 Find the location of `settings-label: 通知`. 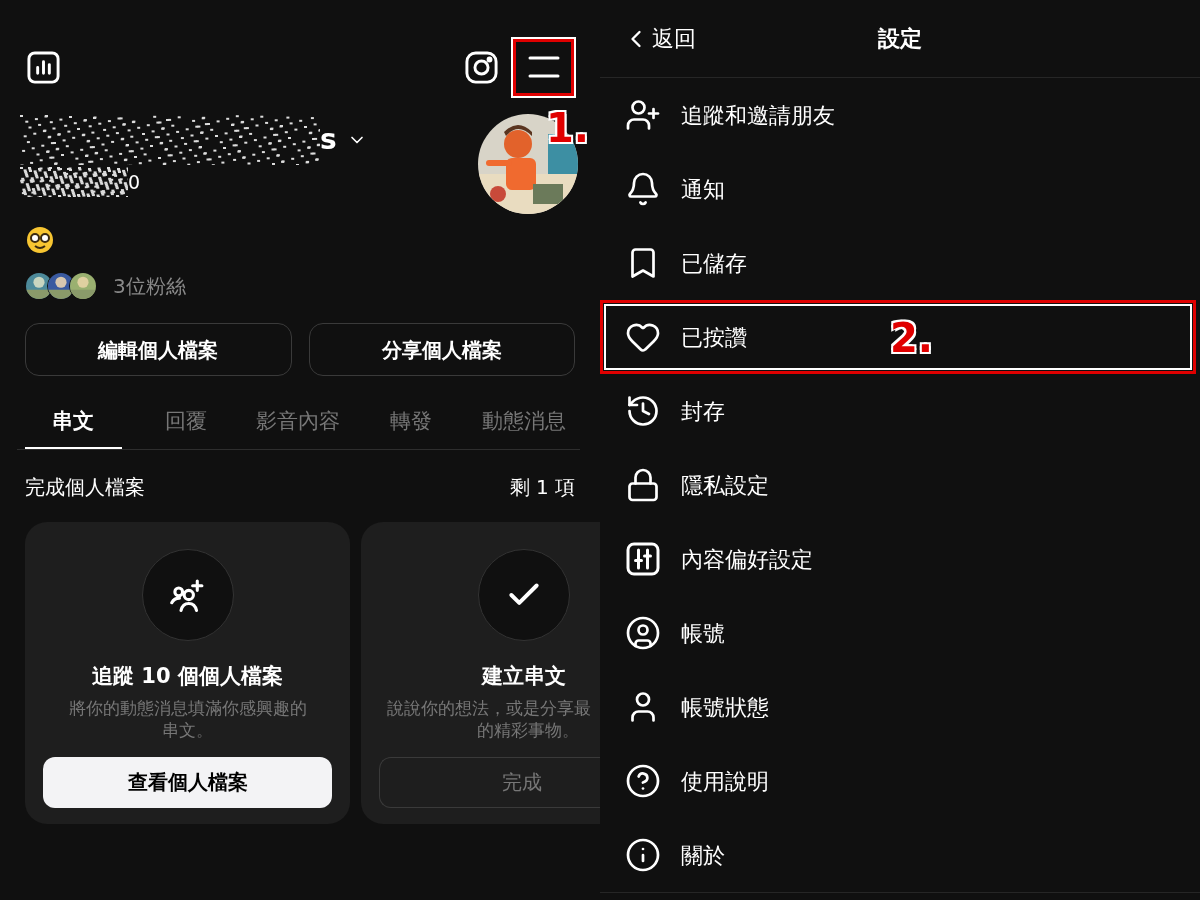

settings-label: 通知 is located at coordinates (703, 189).